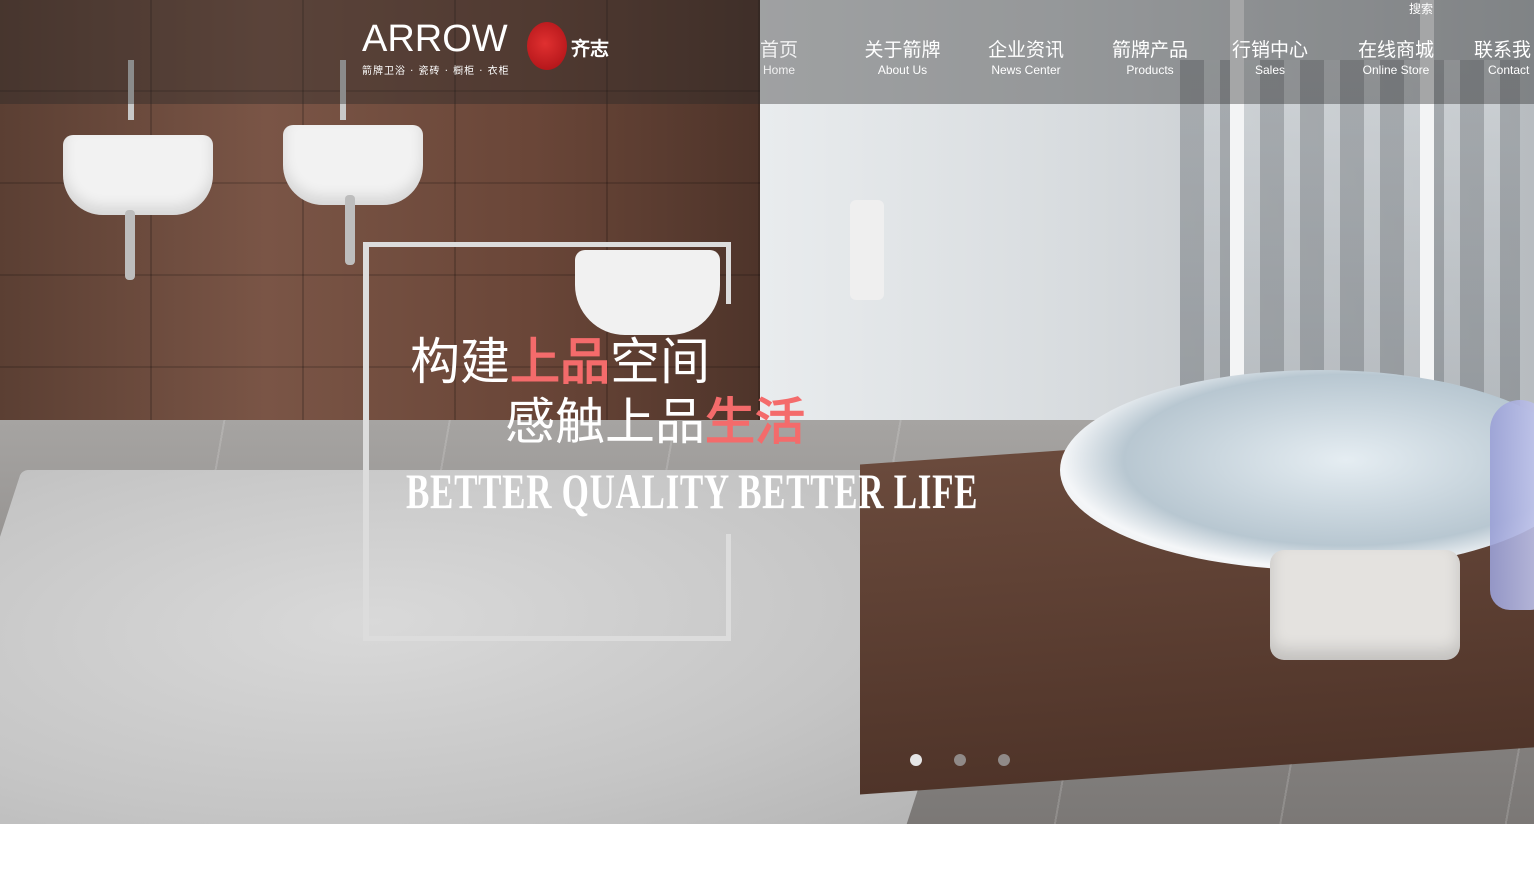 Image resolution: width=1534 pixels, height=881 pixels. I want to click on nav-sales: 行销中心 Sales, so click(1270, 58).